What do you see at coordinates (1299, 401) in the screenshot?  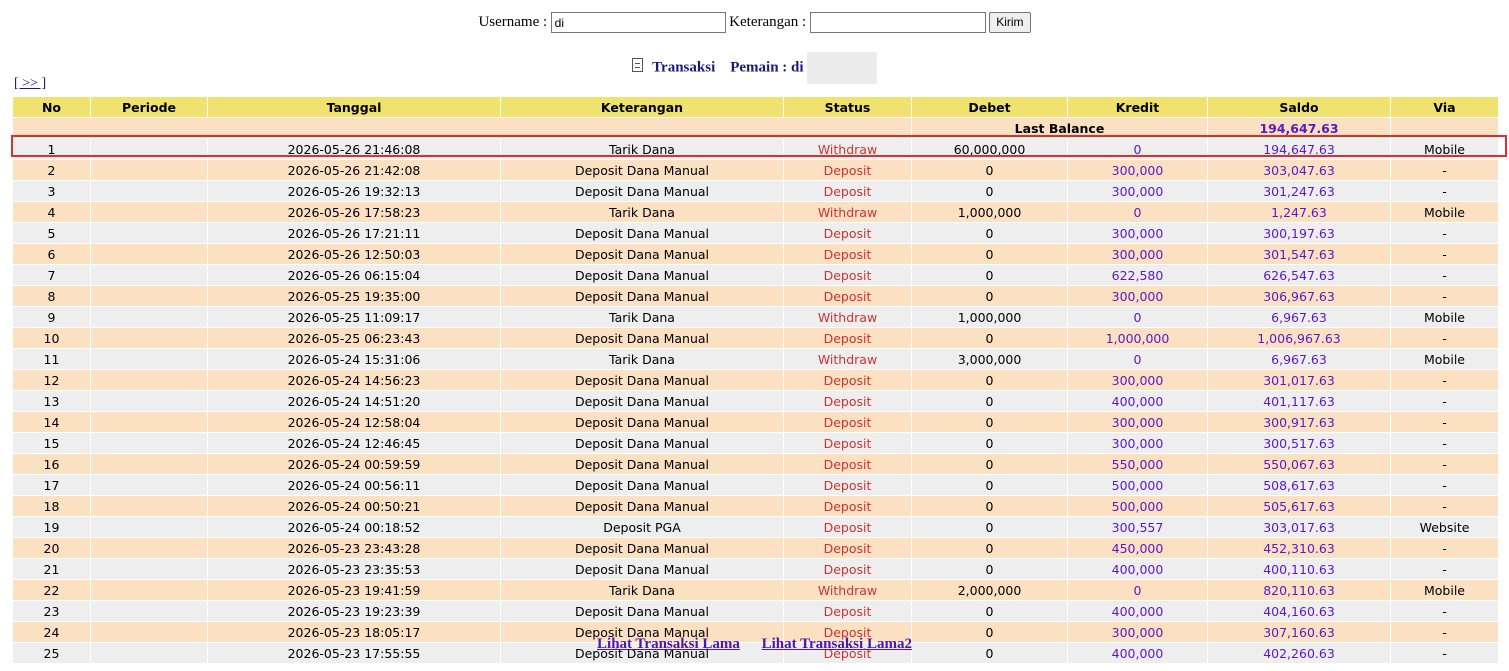 I see `row-saldo: 401,117.63` at bounding box center [1299, 401].